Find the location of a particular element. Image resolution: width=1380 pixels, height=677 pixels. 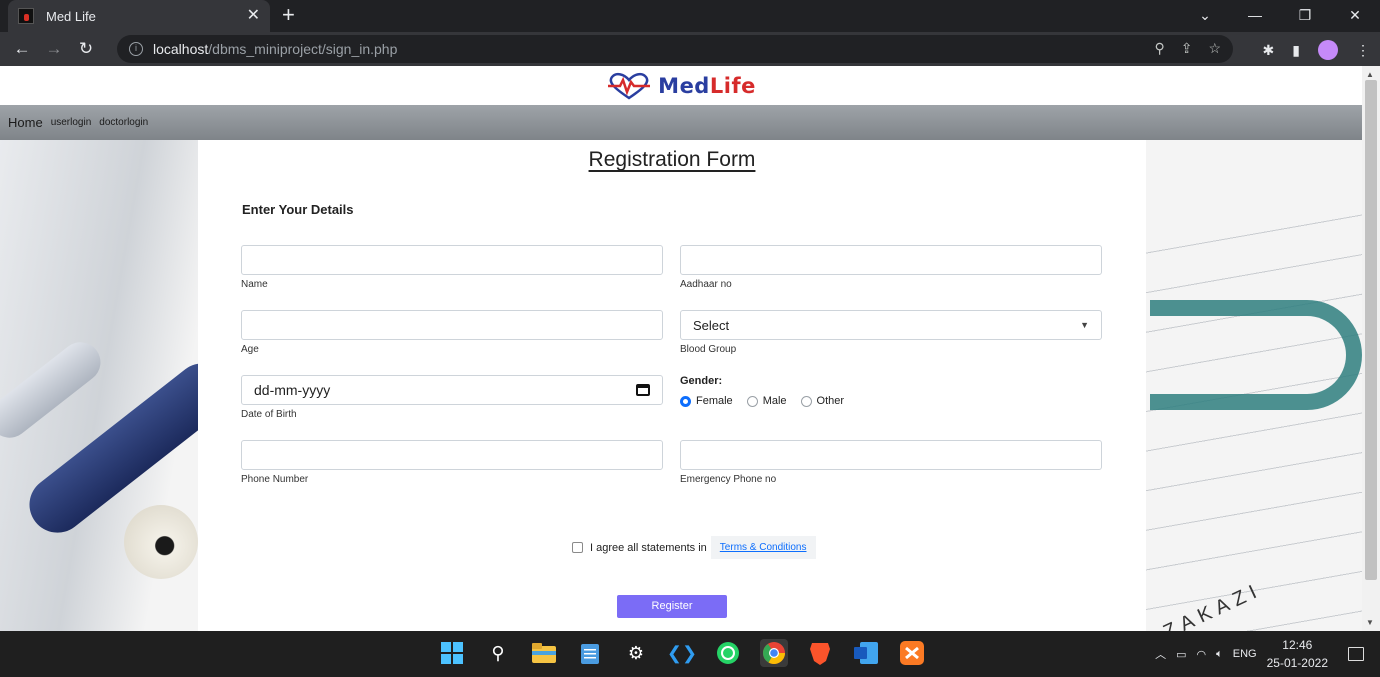

medlife-logo: MedLife is located at coordinates (681, 86).